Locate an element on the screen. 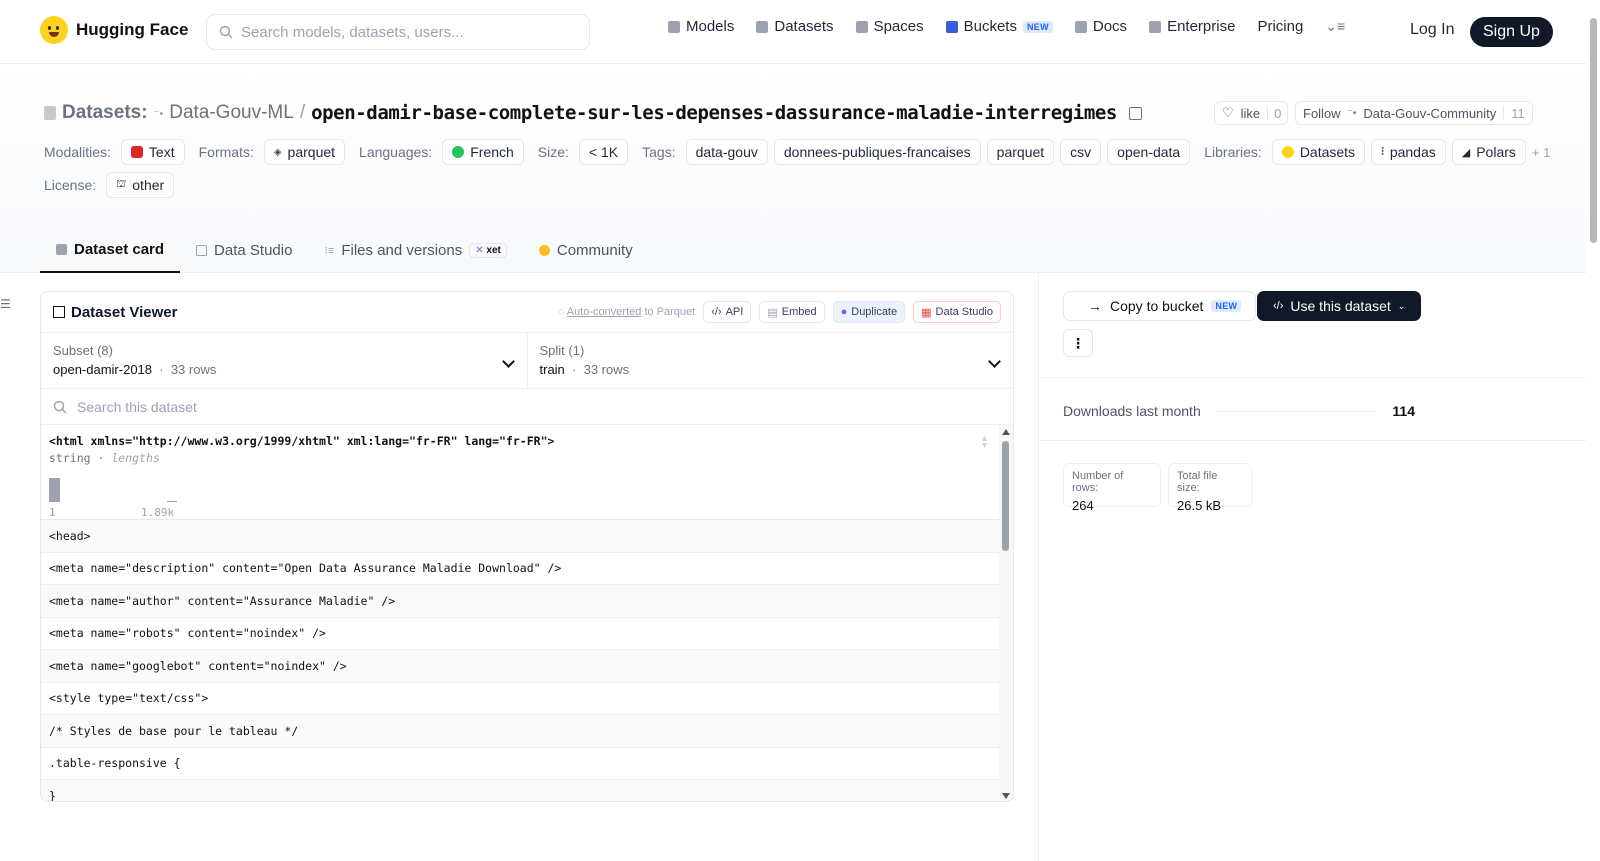 The width and height of the screenshot is (1600, 861). rows-stat: Number of rows: 264 is located at coordinates (1112, 488).